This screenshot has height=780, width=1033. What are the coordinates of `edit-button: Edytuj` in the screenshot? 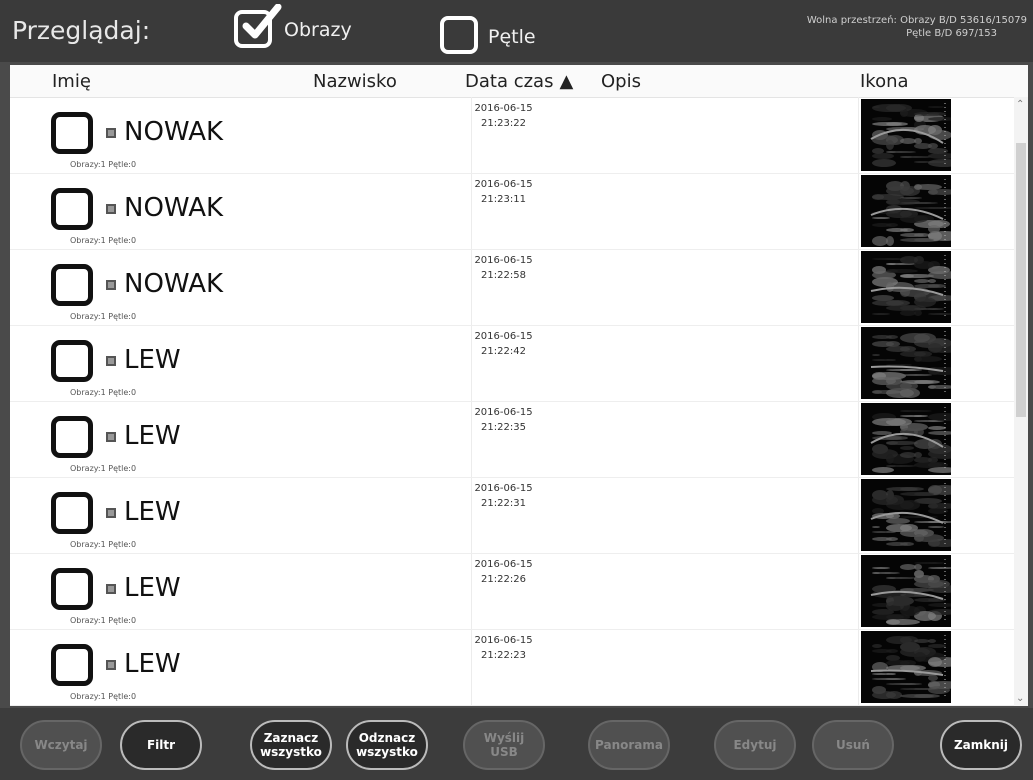 It's located at (755, 745).